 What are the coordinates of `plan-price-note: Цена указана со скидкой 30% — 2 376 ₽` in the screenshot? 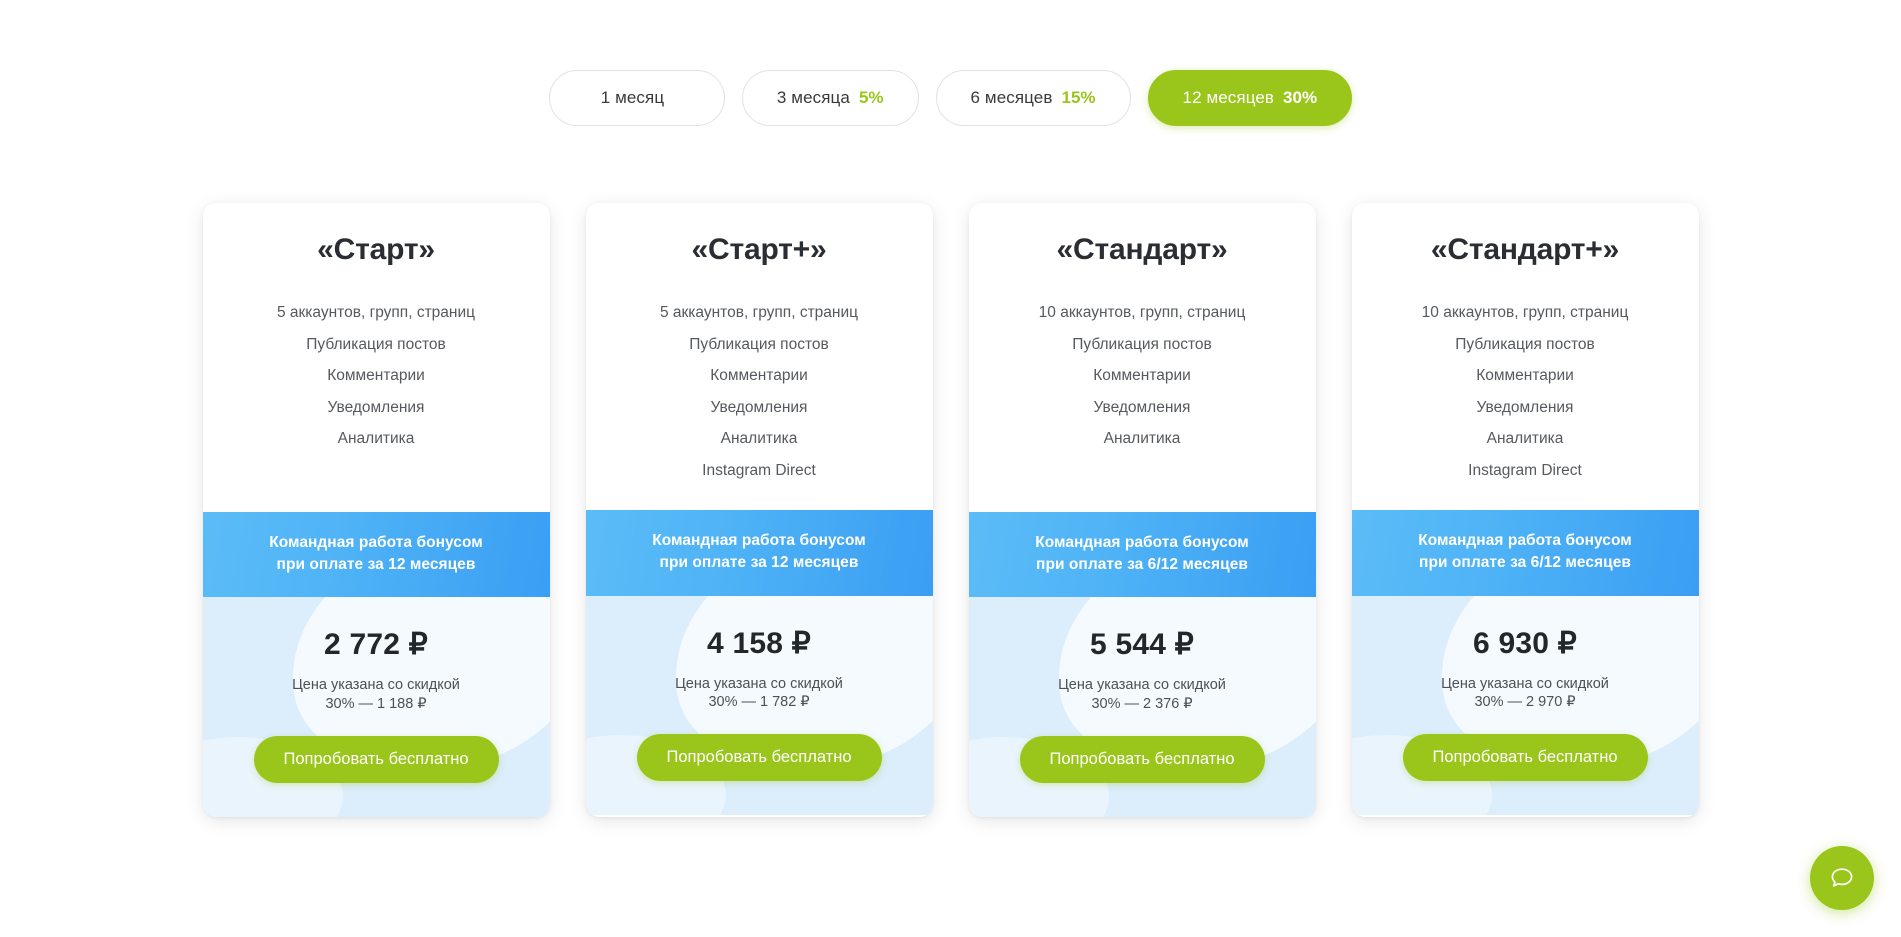 It's located at (1142, 694).